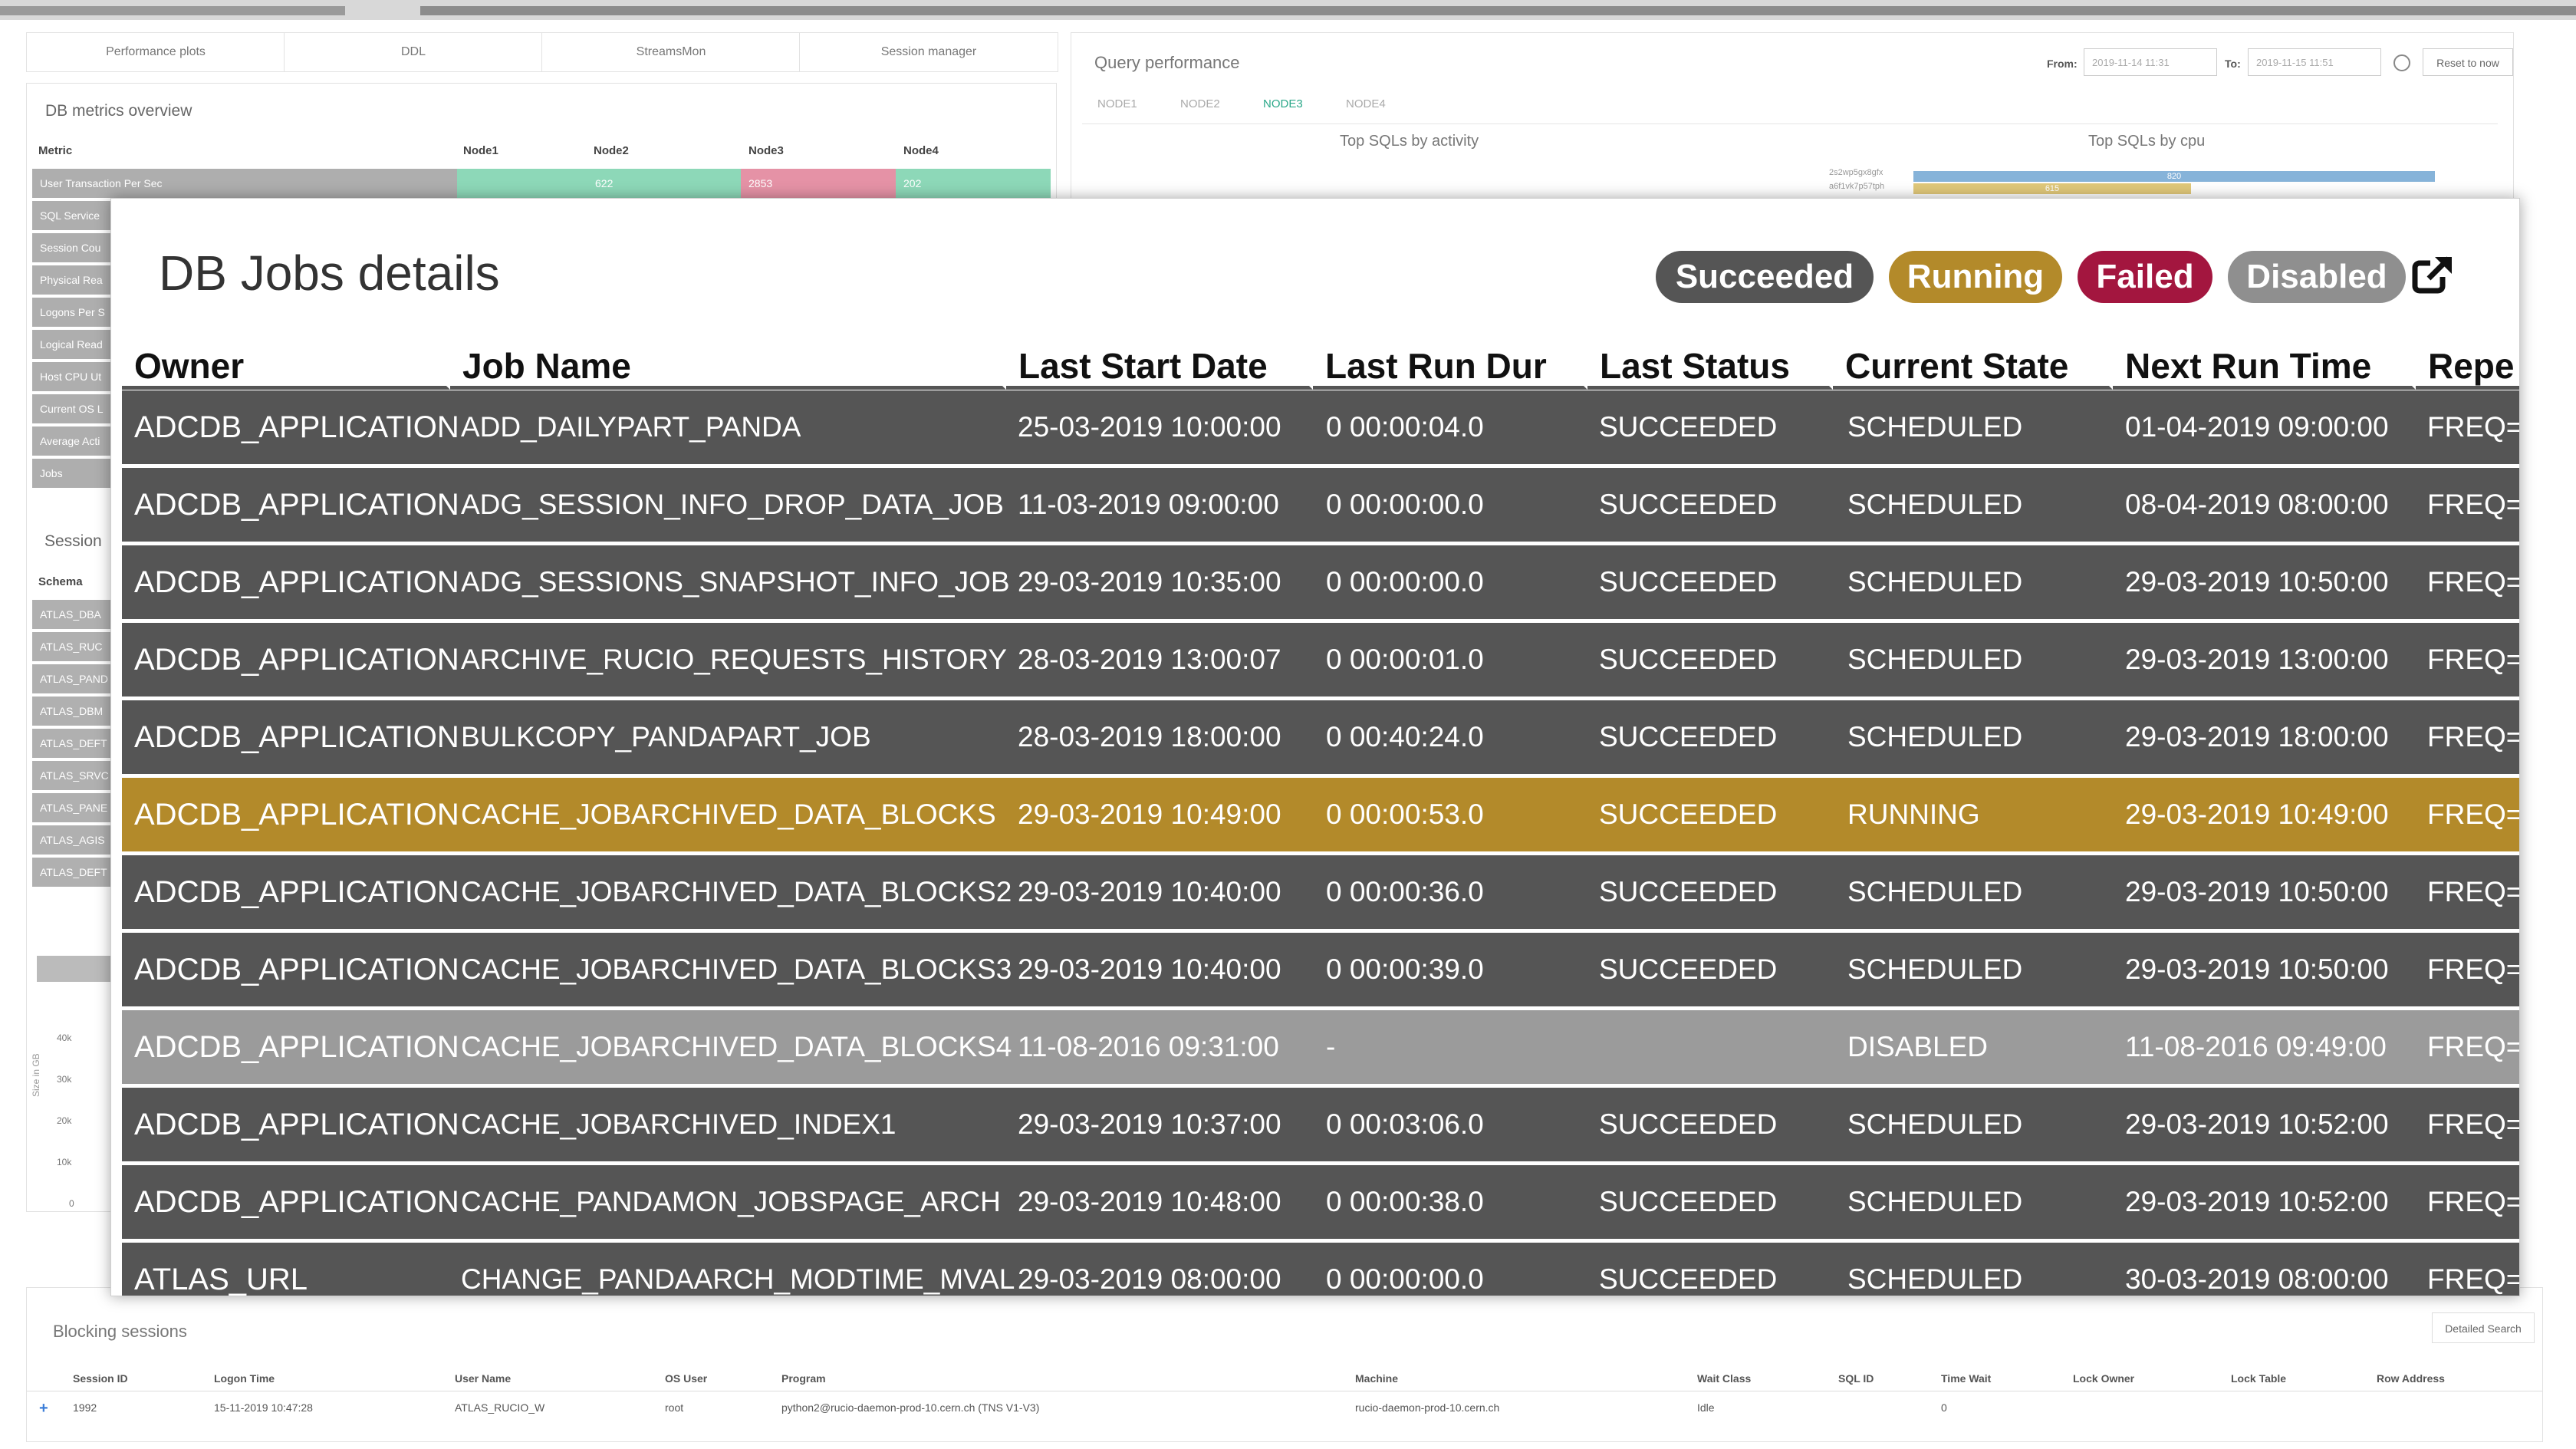  Describe the element at coordinates (74, 807) in the screenshot. I see `schema-row: ATLAS_PANE` at that location.